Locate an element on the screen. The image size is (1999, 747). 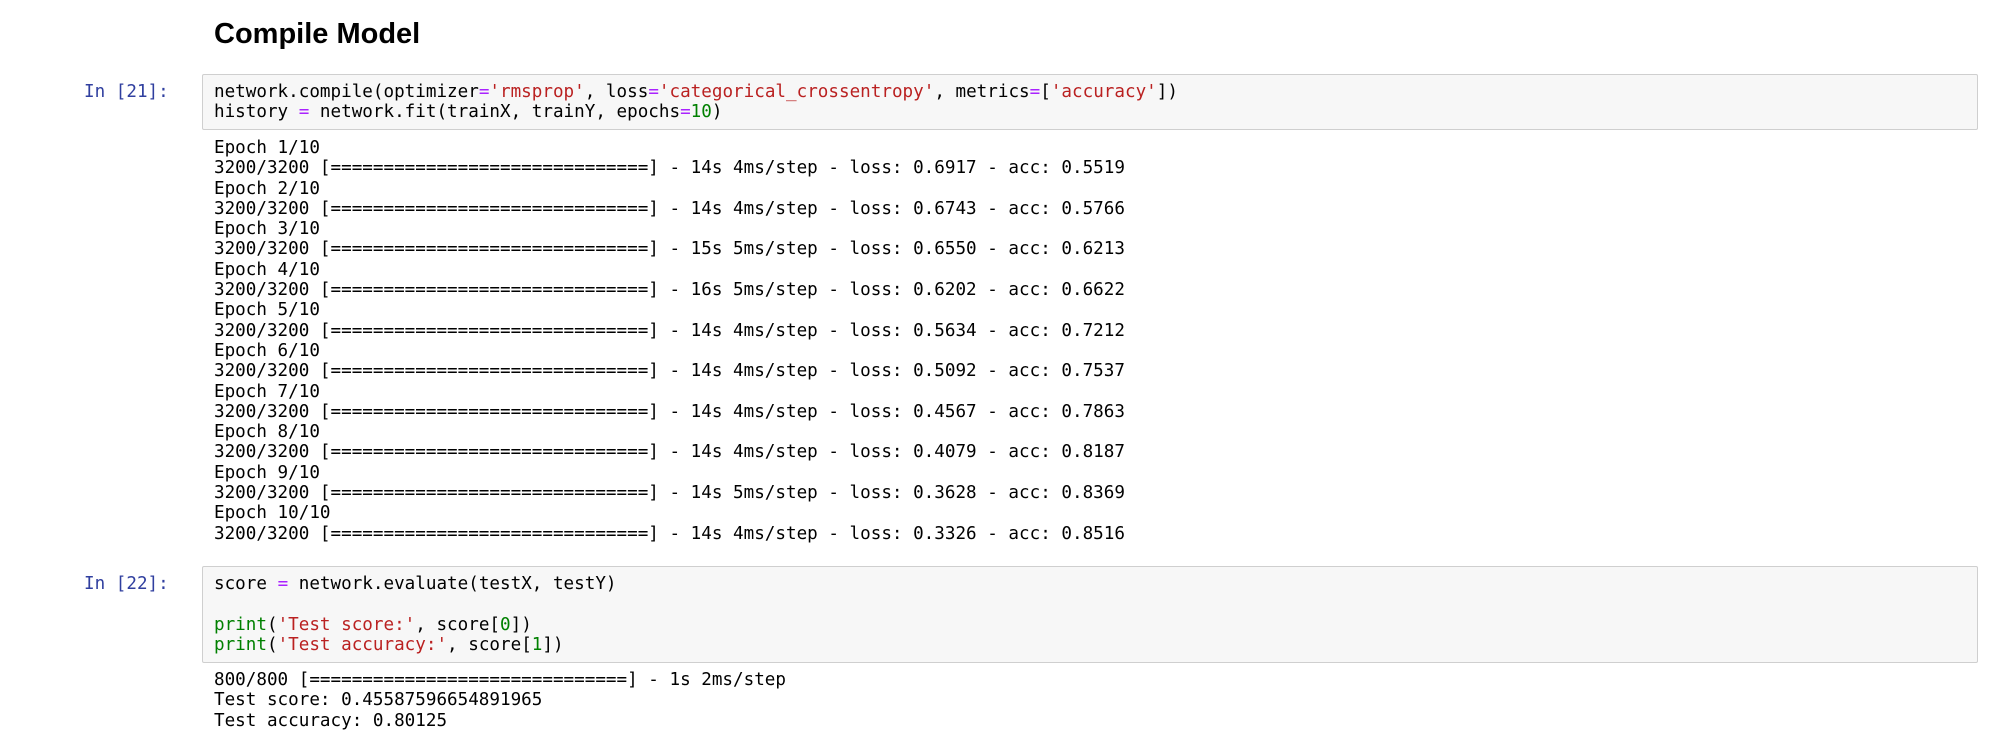
code-token: , metrics is located at coordinates (982, 92).